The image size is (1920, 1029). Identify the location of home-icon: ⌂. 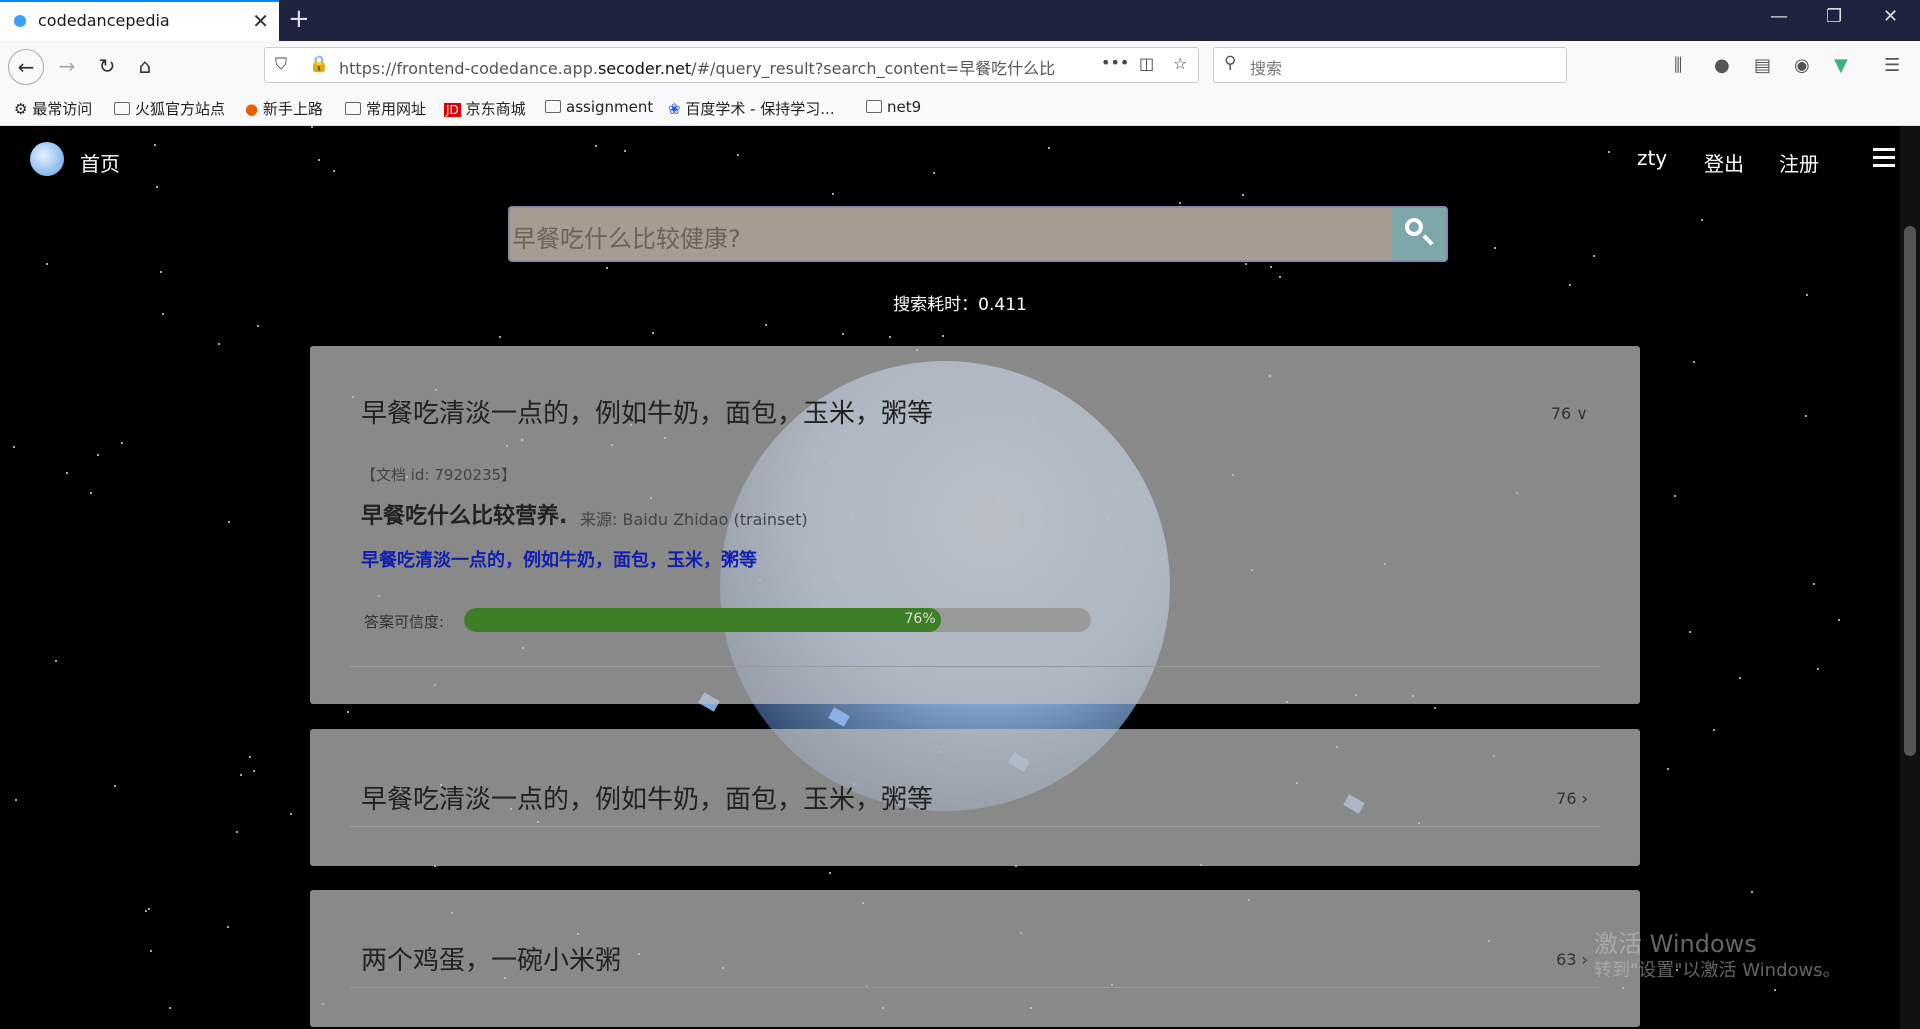
(145, 66).